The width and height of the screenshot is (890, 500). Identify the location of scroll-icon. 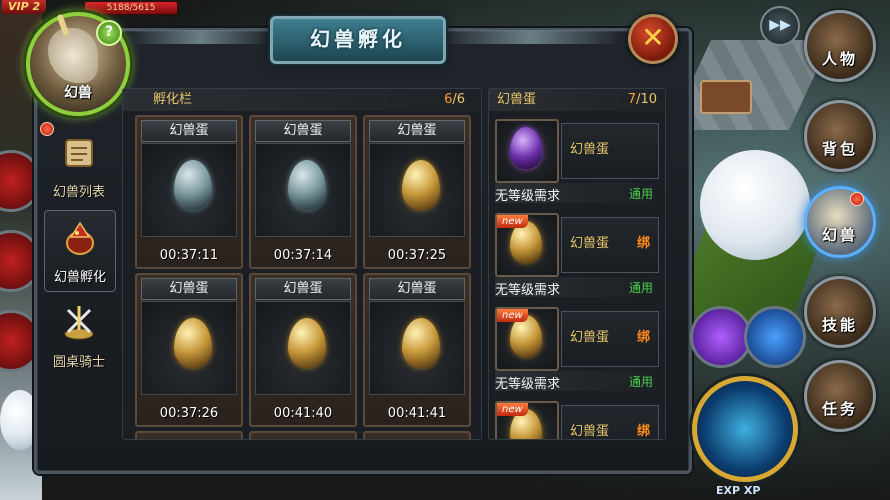
(79, 153).